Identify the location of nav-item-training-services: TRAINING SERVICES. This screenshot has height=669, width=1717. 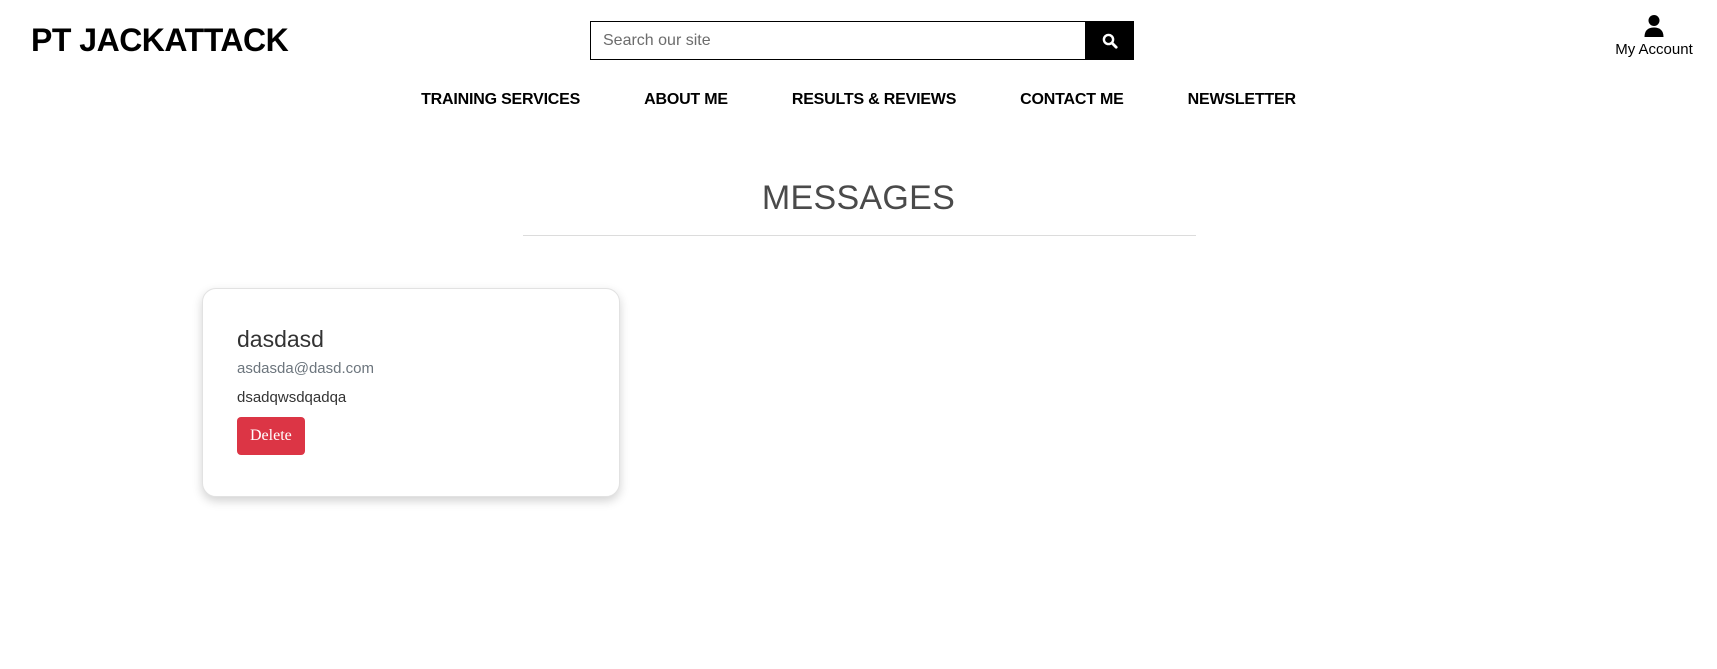
(500, 100).